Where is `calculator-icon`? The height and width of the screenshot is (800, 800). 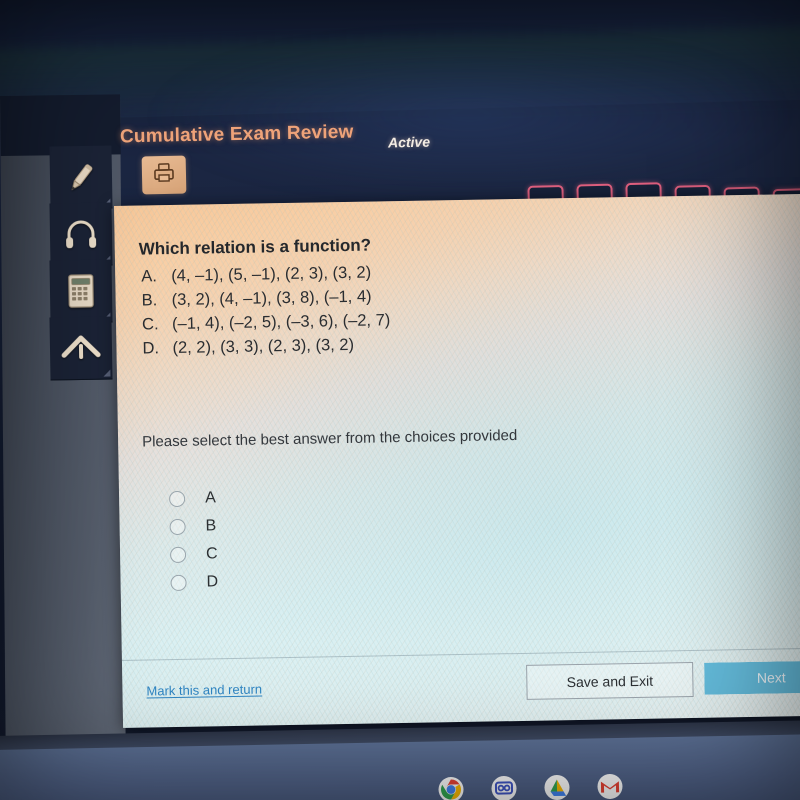
calculator-icon is located at coordinates (81, 291).